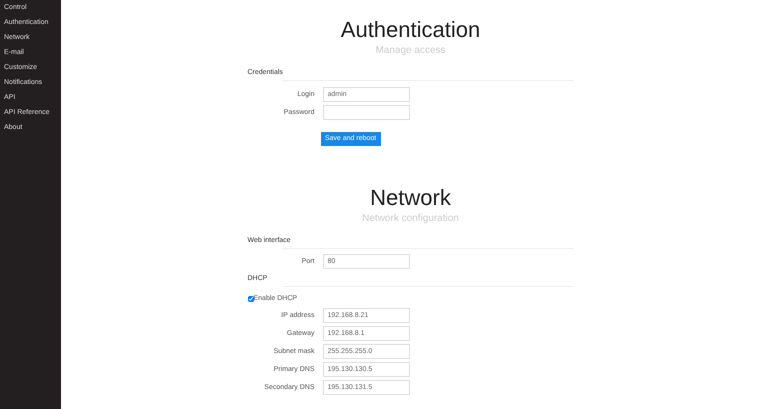  I want to click on checkbox, so click(251, 299).